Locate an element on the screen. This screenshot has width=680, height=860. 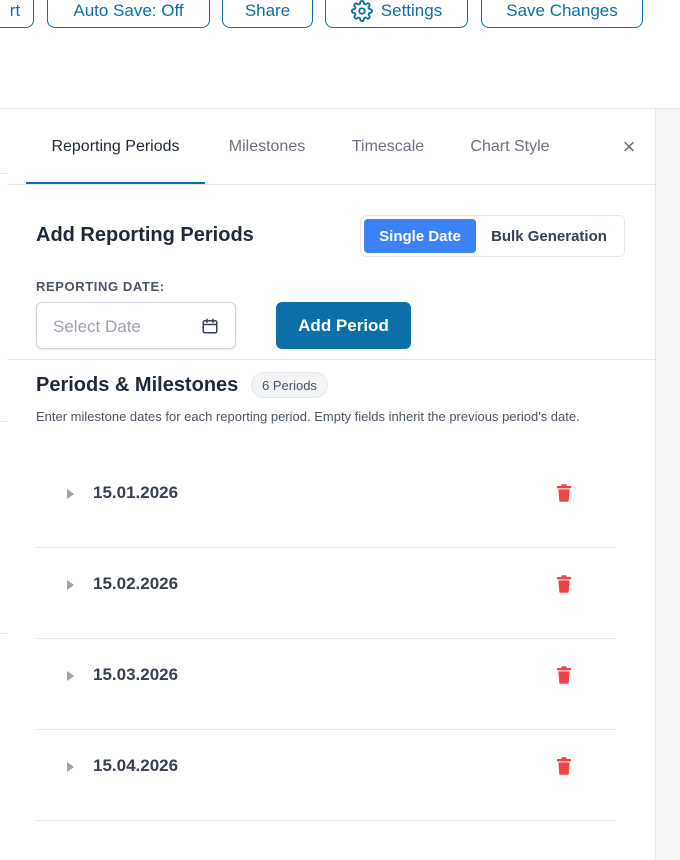
save-changes-button: Save Changes is located at coordinates (562, 14).